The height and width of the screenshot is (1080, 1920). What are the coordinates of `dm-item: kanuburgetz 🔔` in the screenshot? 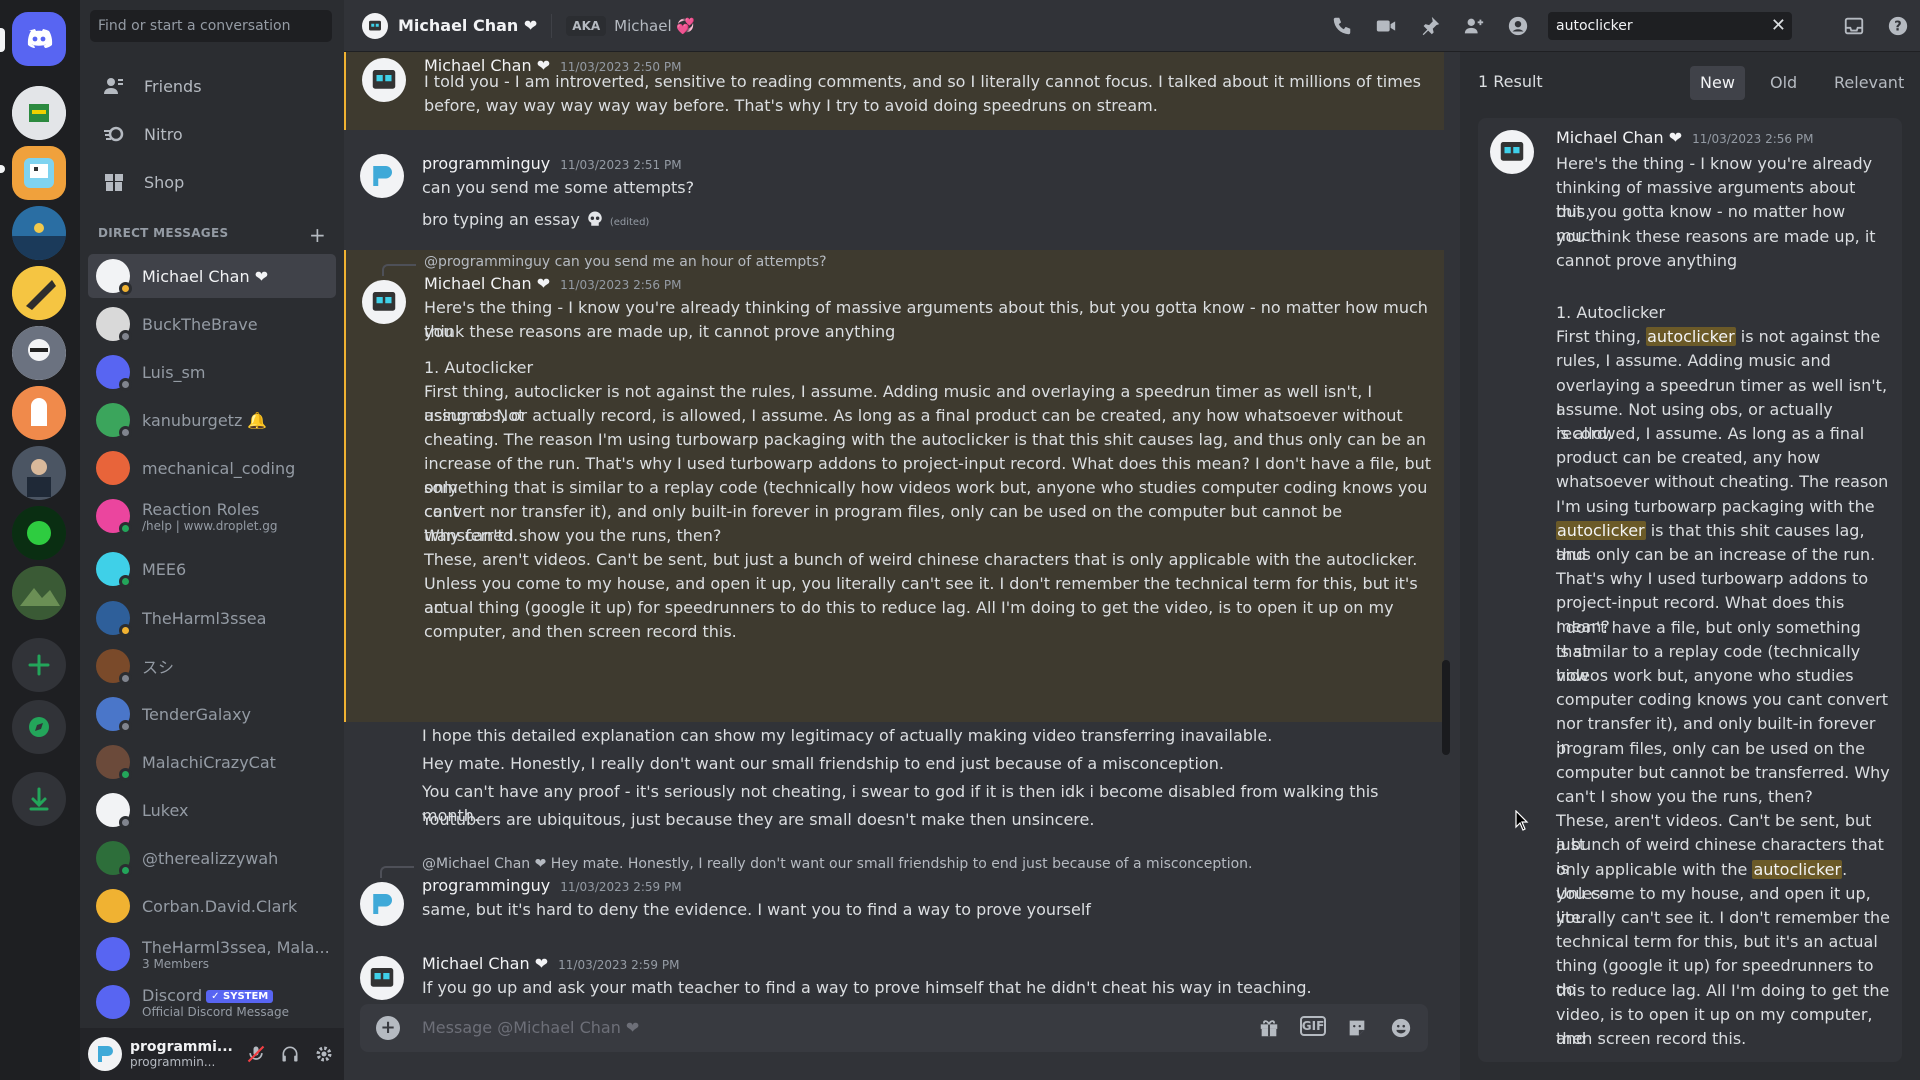 It's located at (212, 420).